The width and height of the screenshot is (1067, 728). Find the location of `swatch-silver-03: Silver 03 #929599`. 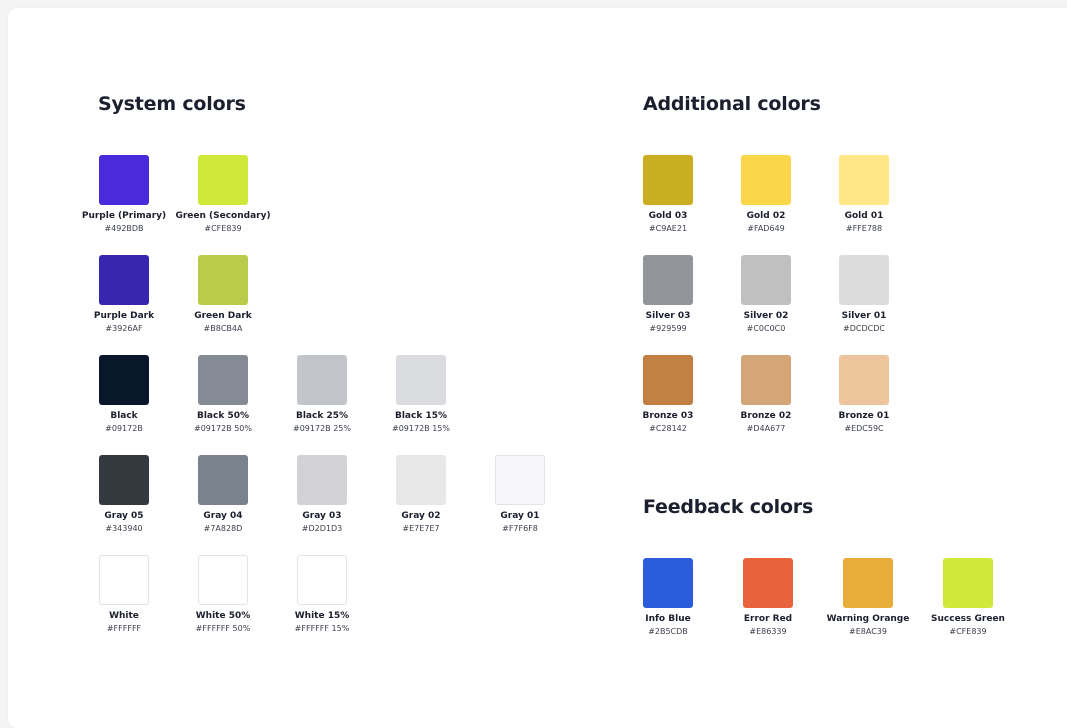

swatch-silver-03: Silver 03 #929599 is located at coordinates (668, 294).